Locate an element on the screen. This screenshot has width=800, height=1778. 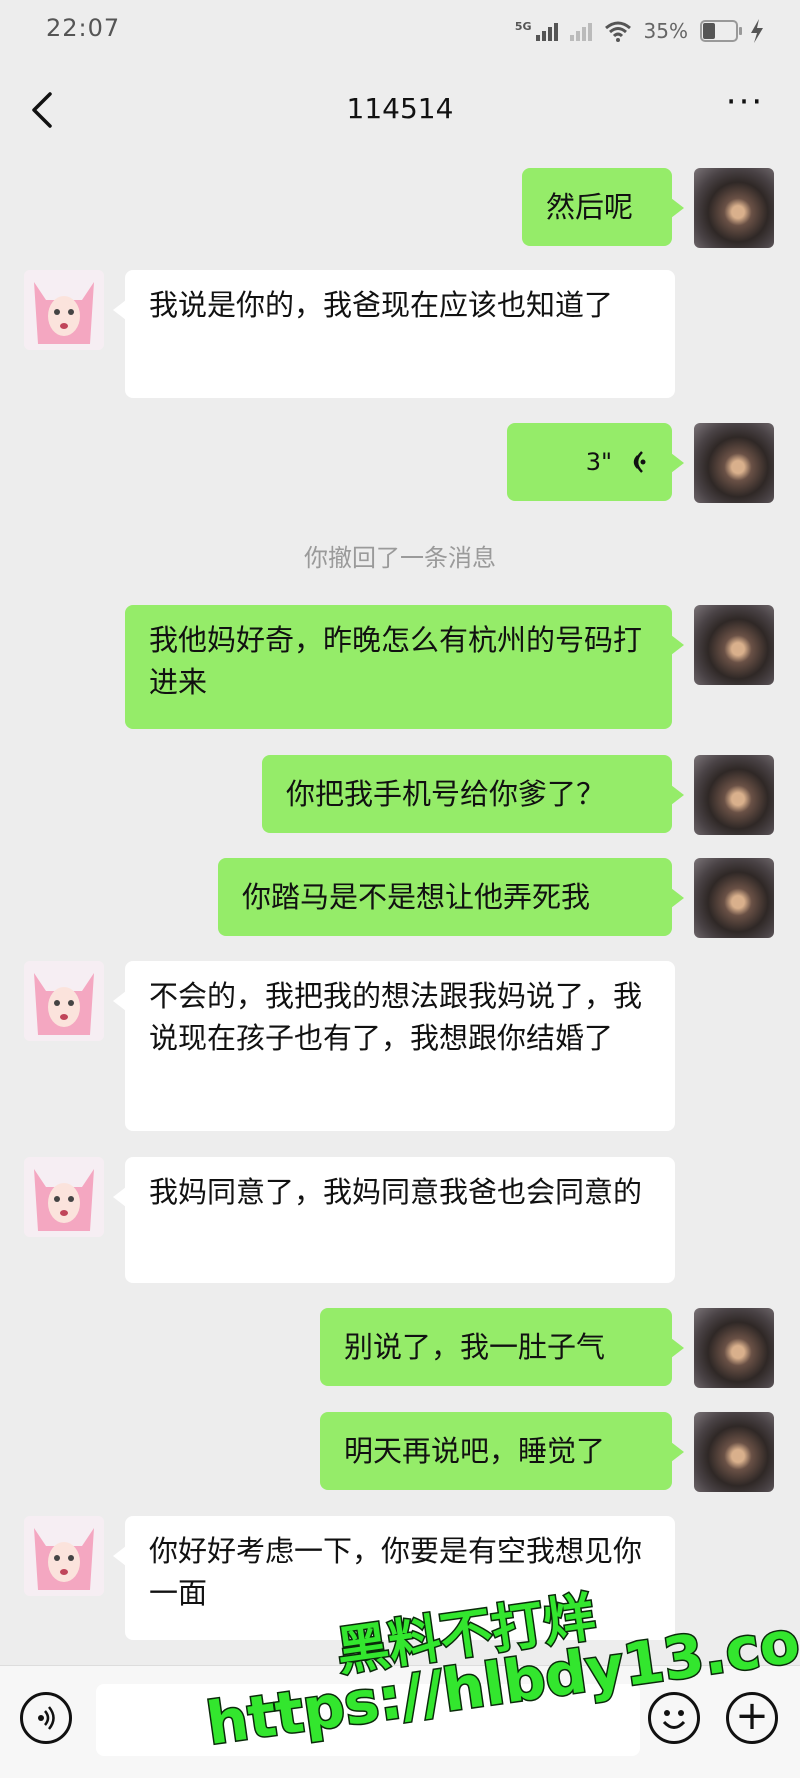
more-options-button: ··· is located at coordinates (745, 106).